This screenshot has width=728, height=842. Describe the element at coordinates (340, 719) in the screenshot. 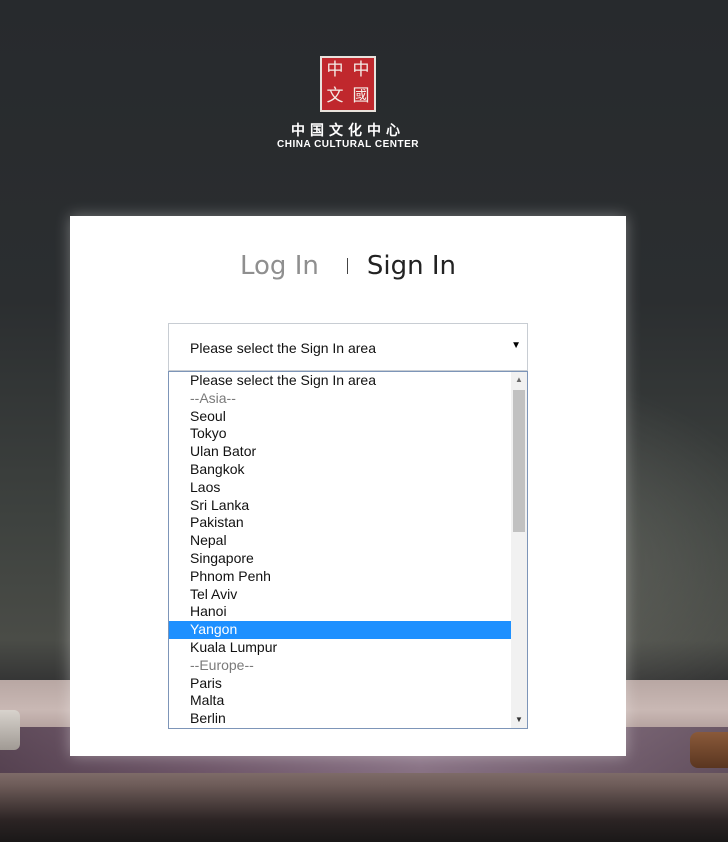

I see `dropdown-option: Berlin` at that location.